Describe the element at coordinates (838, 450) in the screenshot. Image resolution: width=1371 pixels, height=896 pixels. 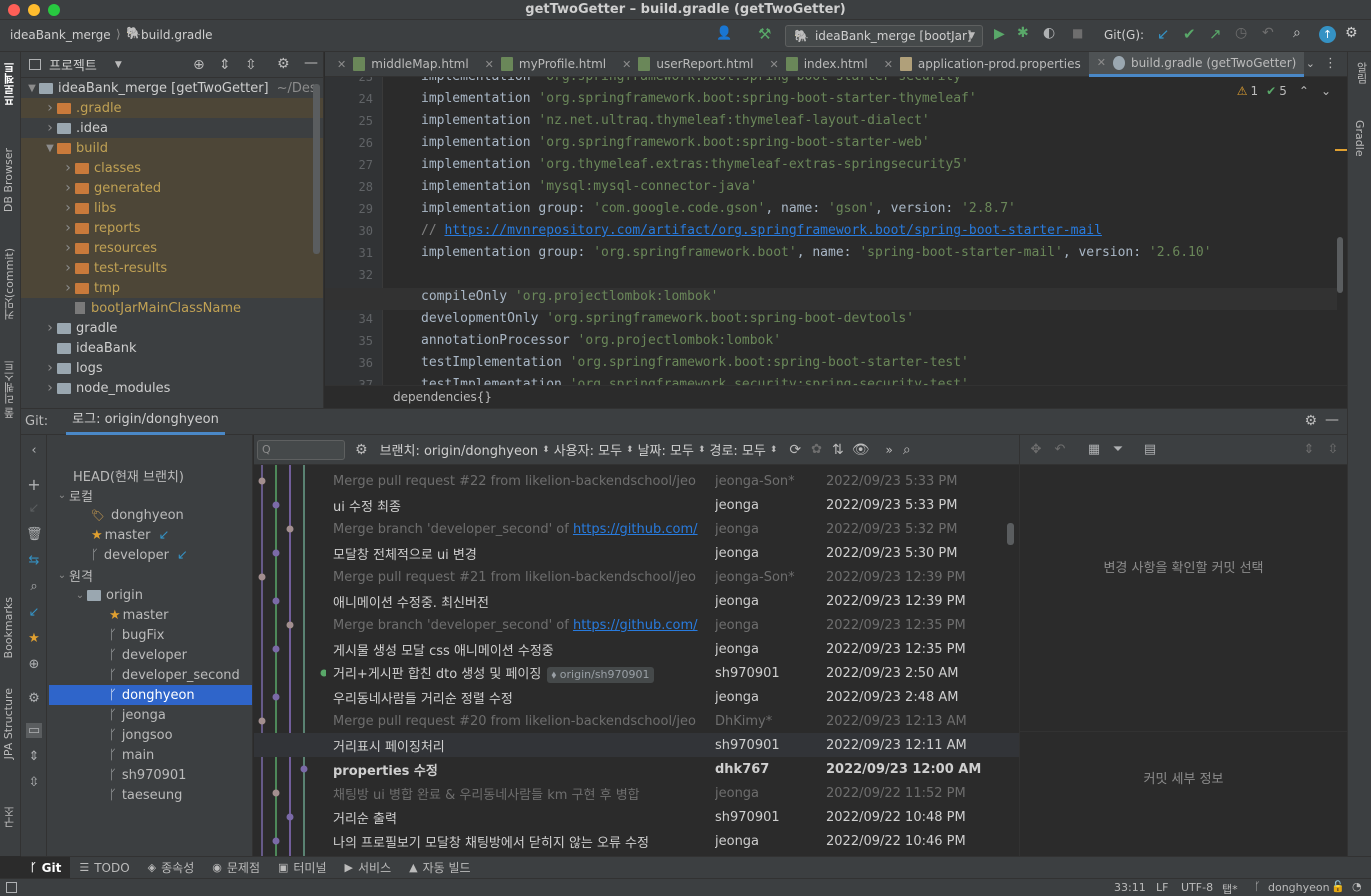
I see `sort-icon: ⇅` at that location.